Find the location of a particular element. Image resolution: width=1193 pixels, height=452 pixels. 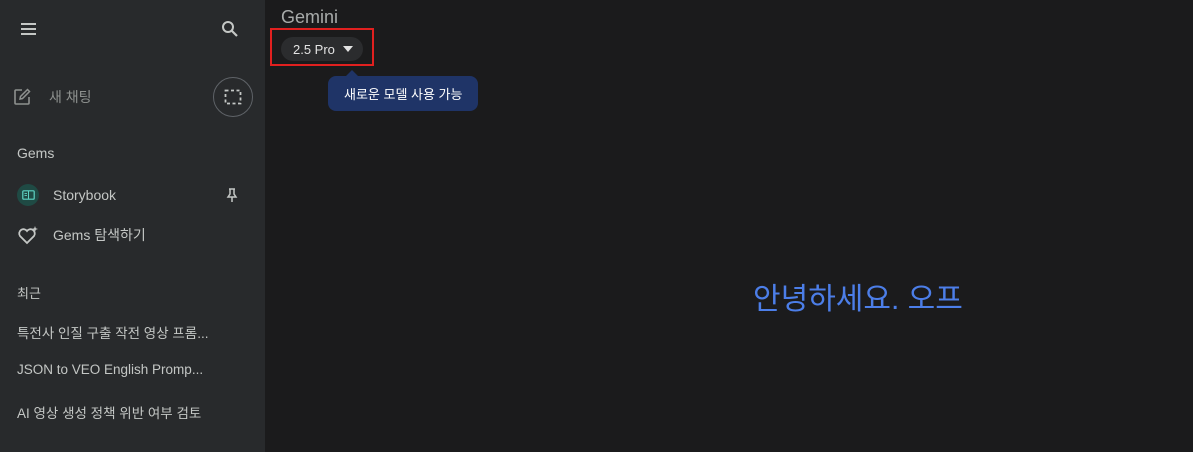

model-selector-label: 2.5 Pro is located at coordinates (314, 49).